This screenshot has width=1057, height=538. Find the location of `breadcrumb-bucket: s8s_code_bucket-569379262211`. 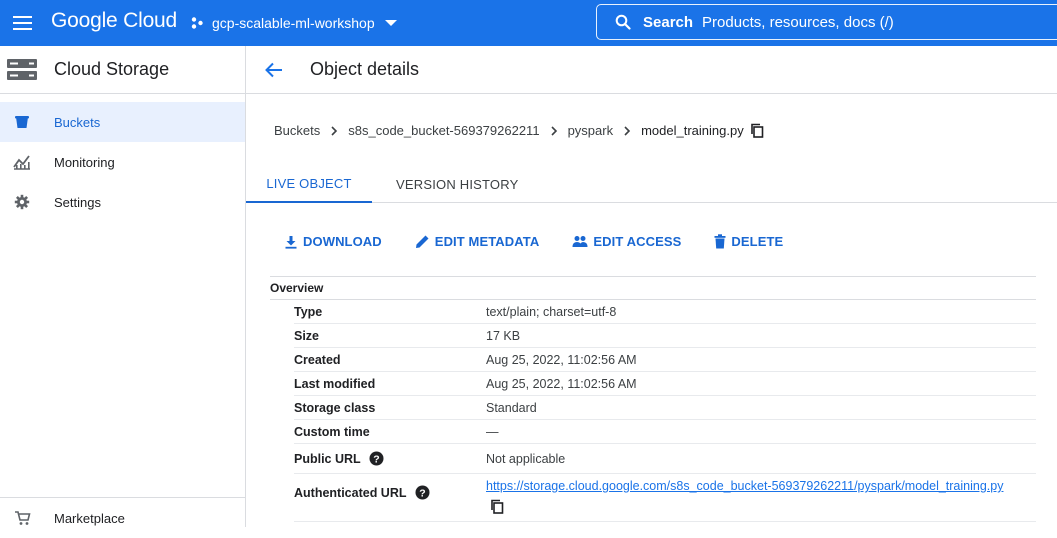

breadcrumb-bucket: s8s_code_bucket-569379262211 is located at coordinates (443, 130).